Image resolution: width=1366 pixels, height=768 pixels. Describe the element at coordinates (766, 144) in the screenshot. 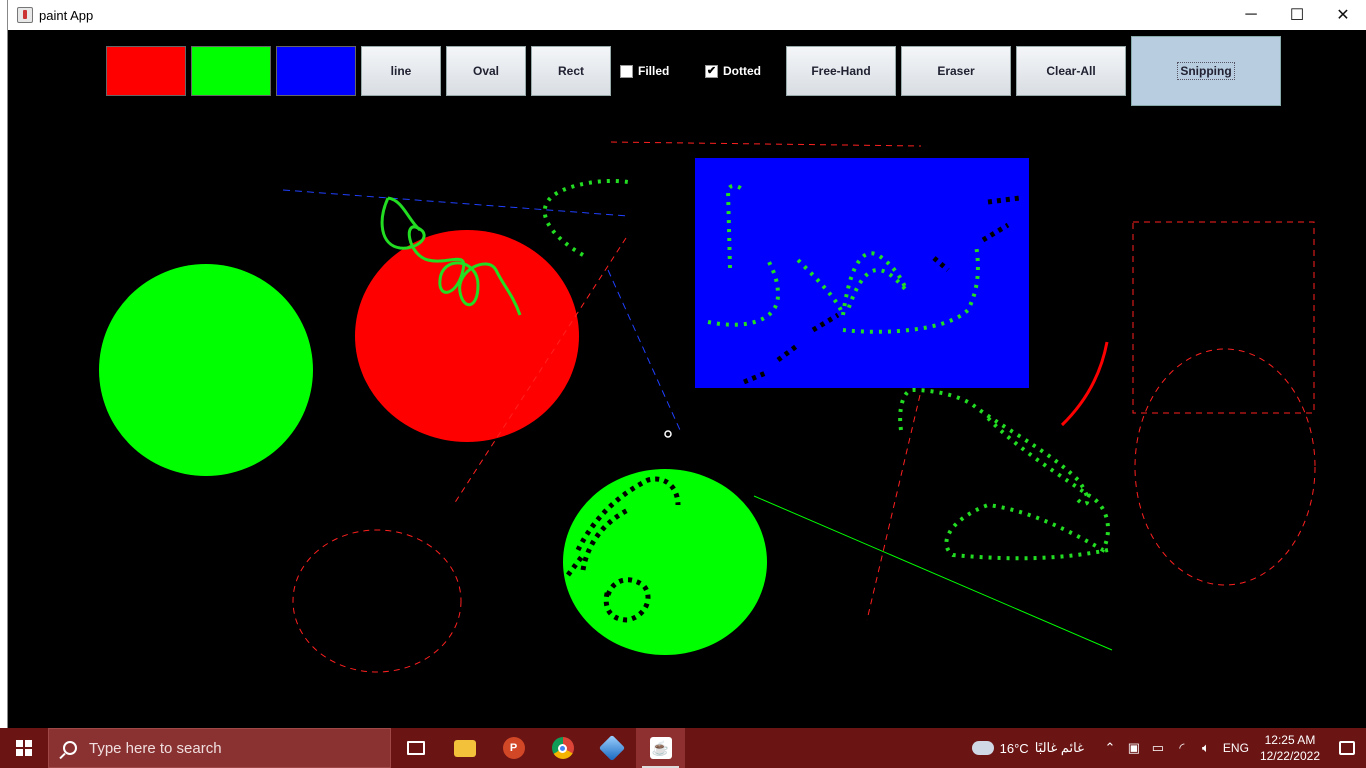

I see `red-dashed-line-top` at that location.